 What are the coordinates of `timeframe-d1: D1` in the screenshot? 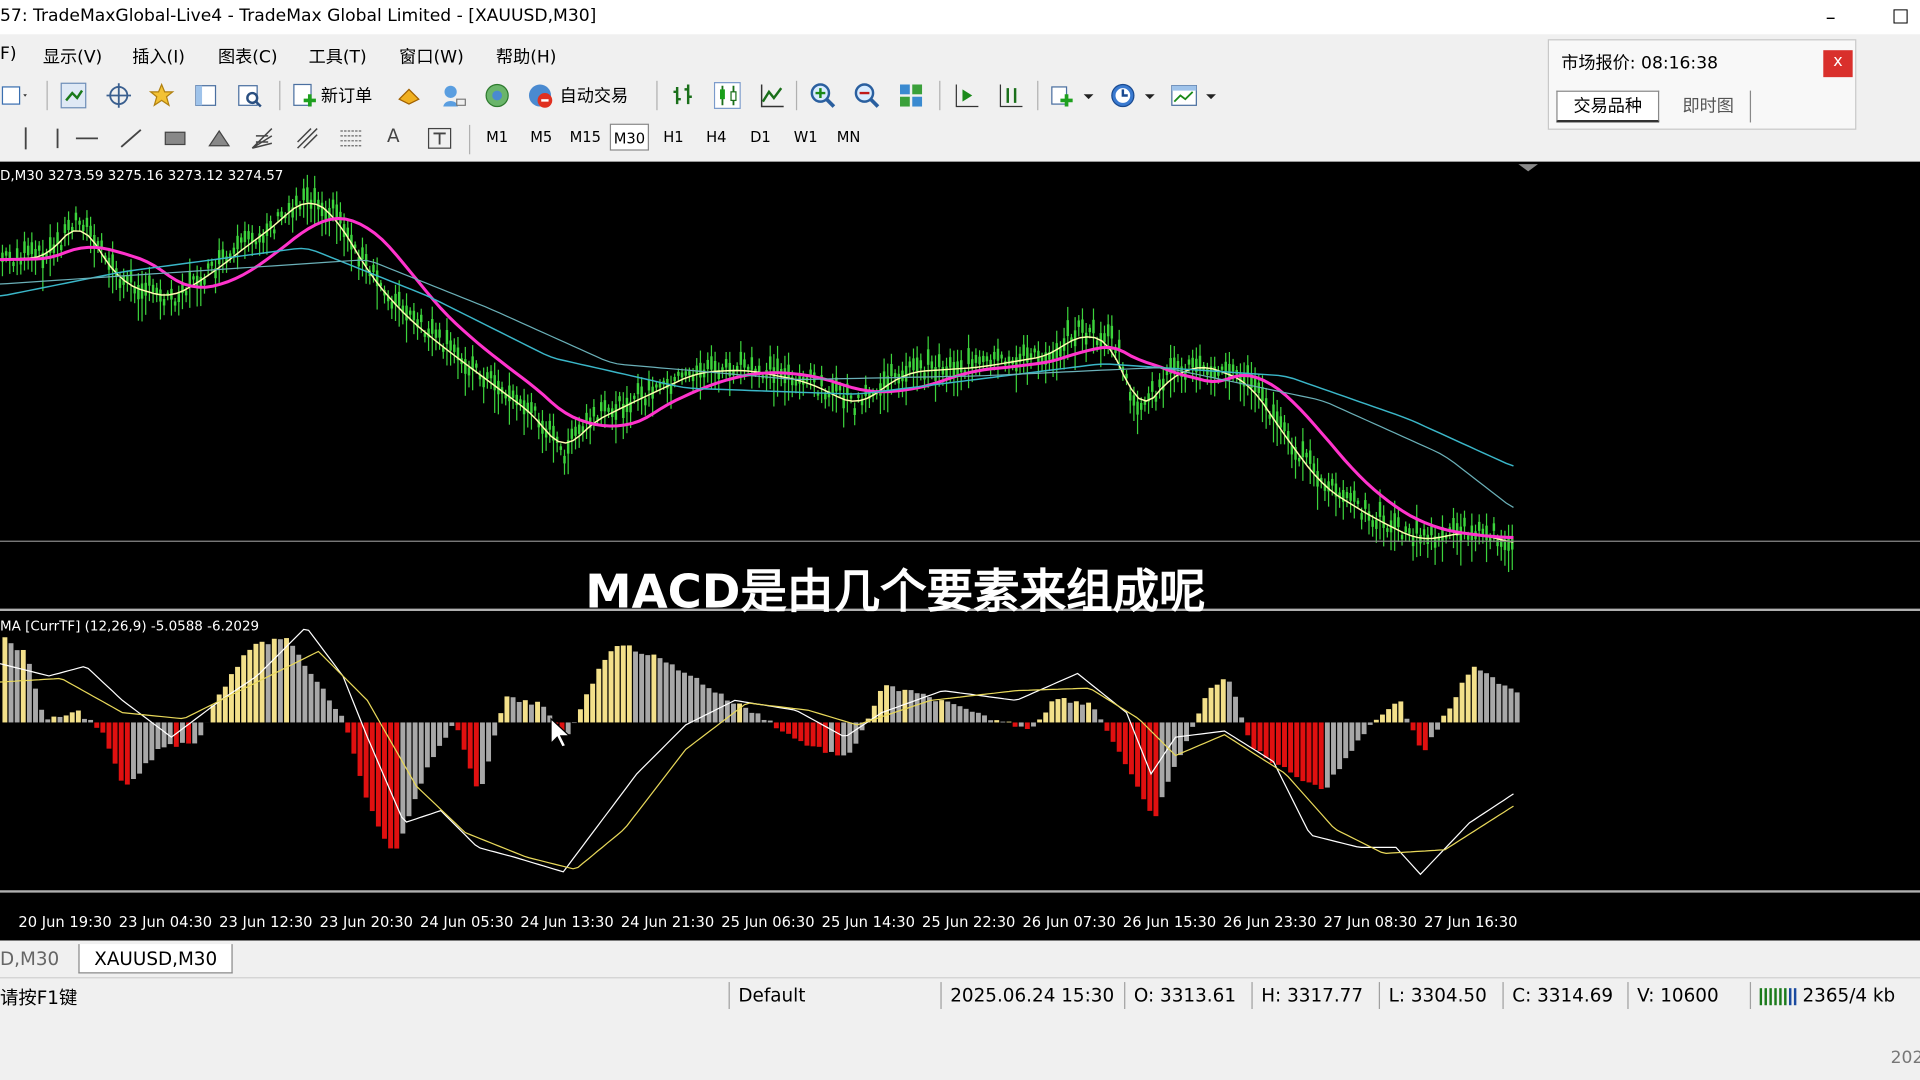 It's located at (760, 137).